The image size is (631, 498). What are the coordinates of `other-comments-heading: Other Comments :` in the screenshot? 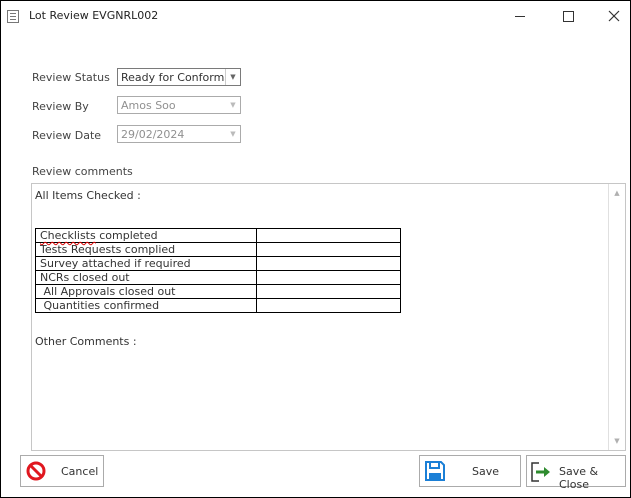 It's located at (86, 341).